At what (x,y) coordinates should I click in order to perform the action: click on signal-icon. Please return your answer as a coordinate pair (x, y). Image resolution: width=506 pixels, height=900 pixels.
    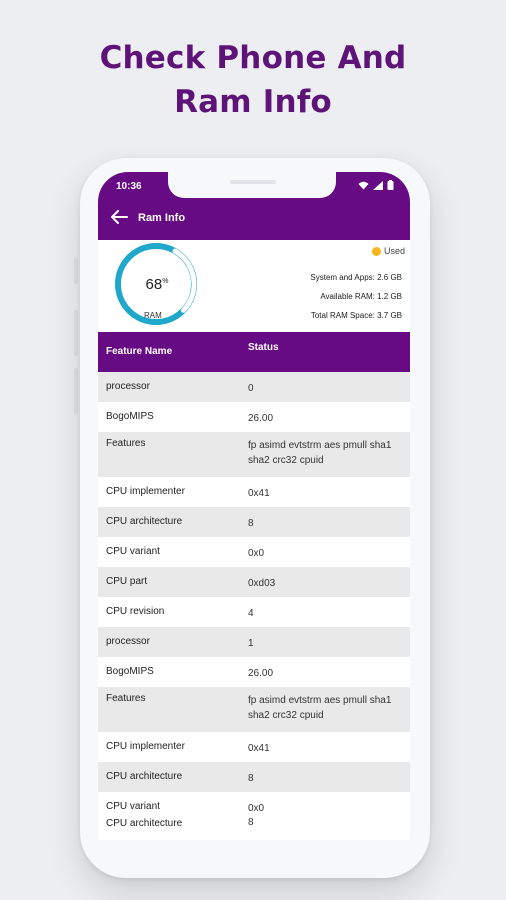
    Looking at the image, I should click on (378, 185).